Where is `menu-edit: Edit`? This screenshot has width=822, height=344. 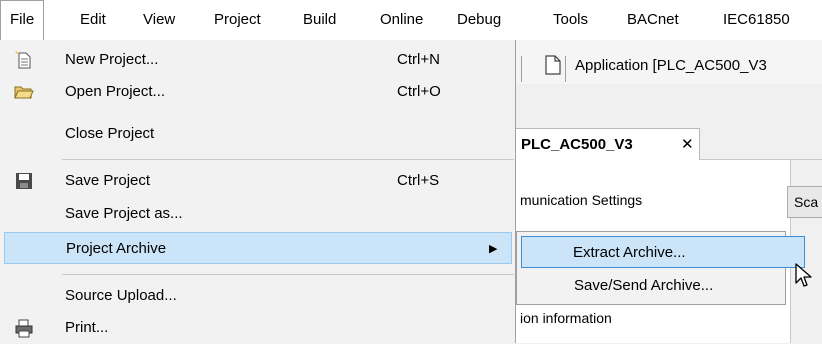
menu-edit: Edit is located at coordinates (93, 20).